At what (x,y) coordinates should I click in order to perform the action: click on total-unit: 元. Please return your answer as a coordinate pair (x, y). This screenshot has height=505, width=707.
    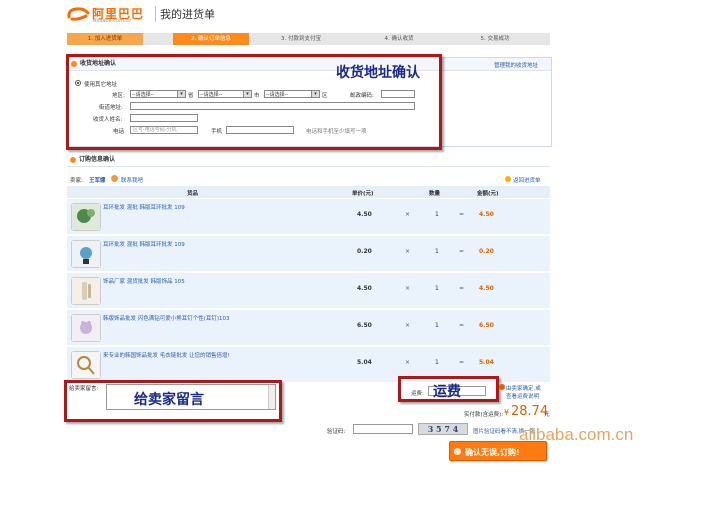
    Looking at the image, I should click on (547, 415).